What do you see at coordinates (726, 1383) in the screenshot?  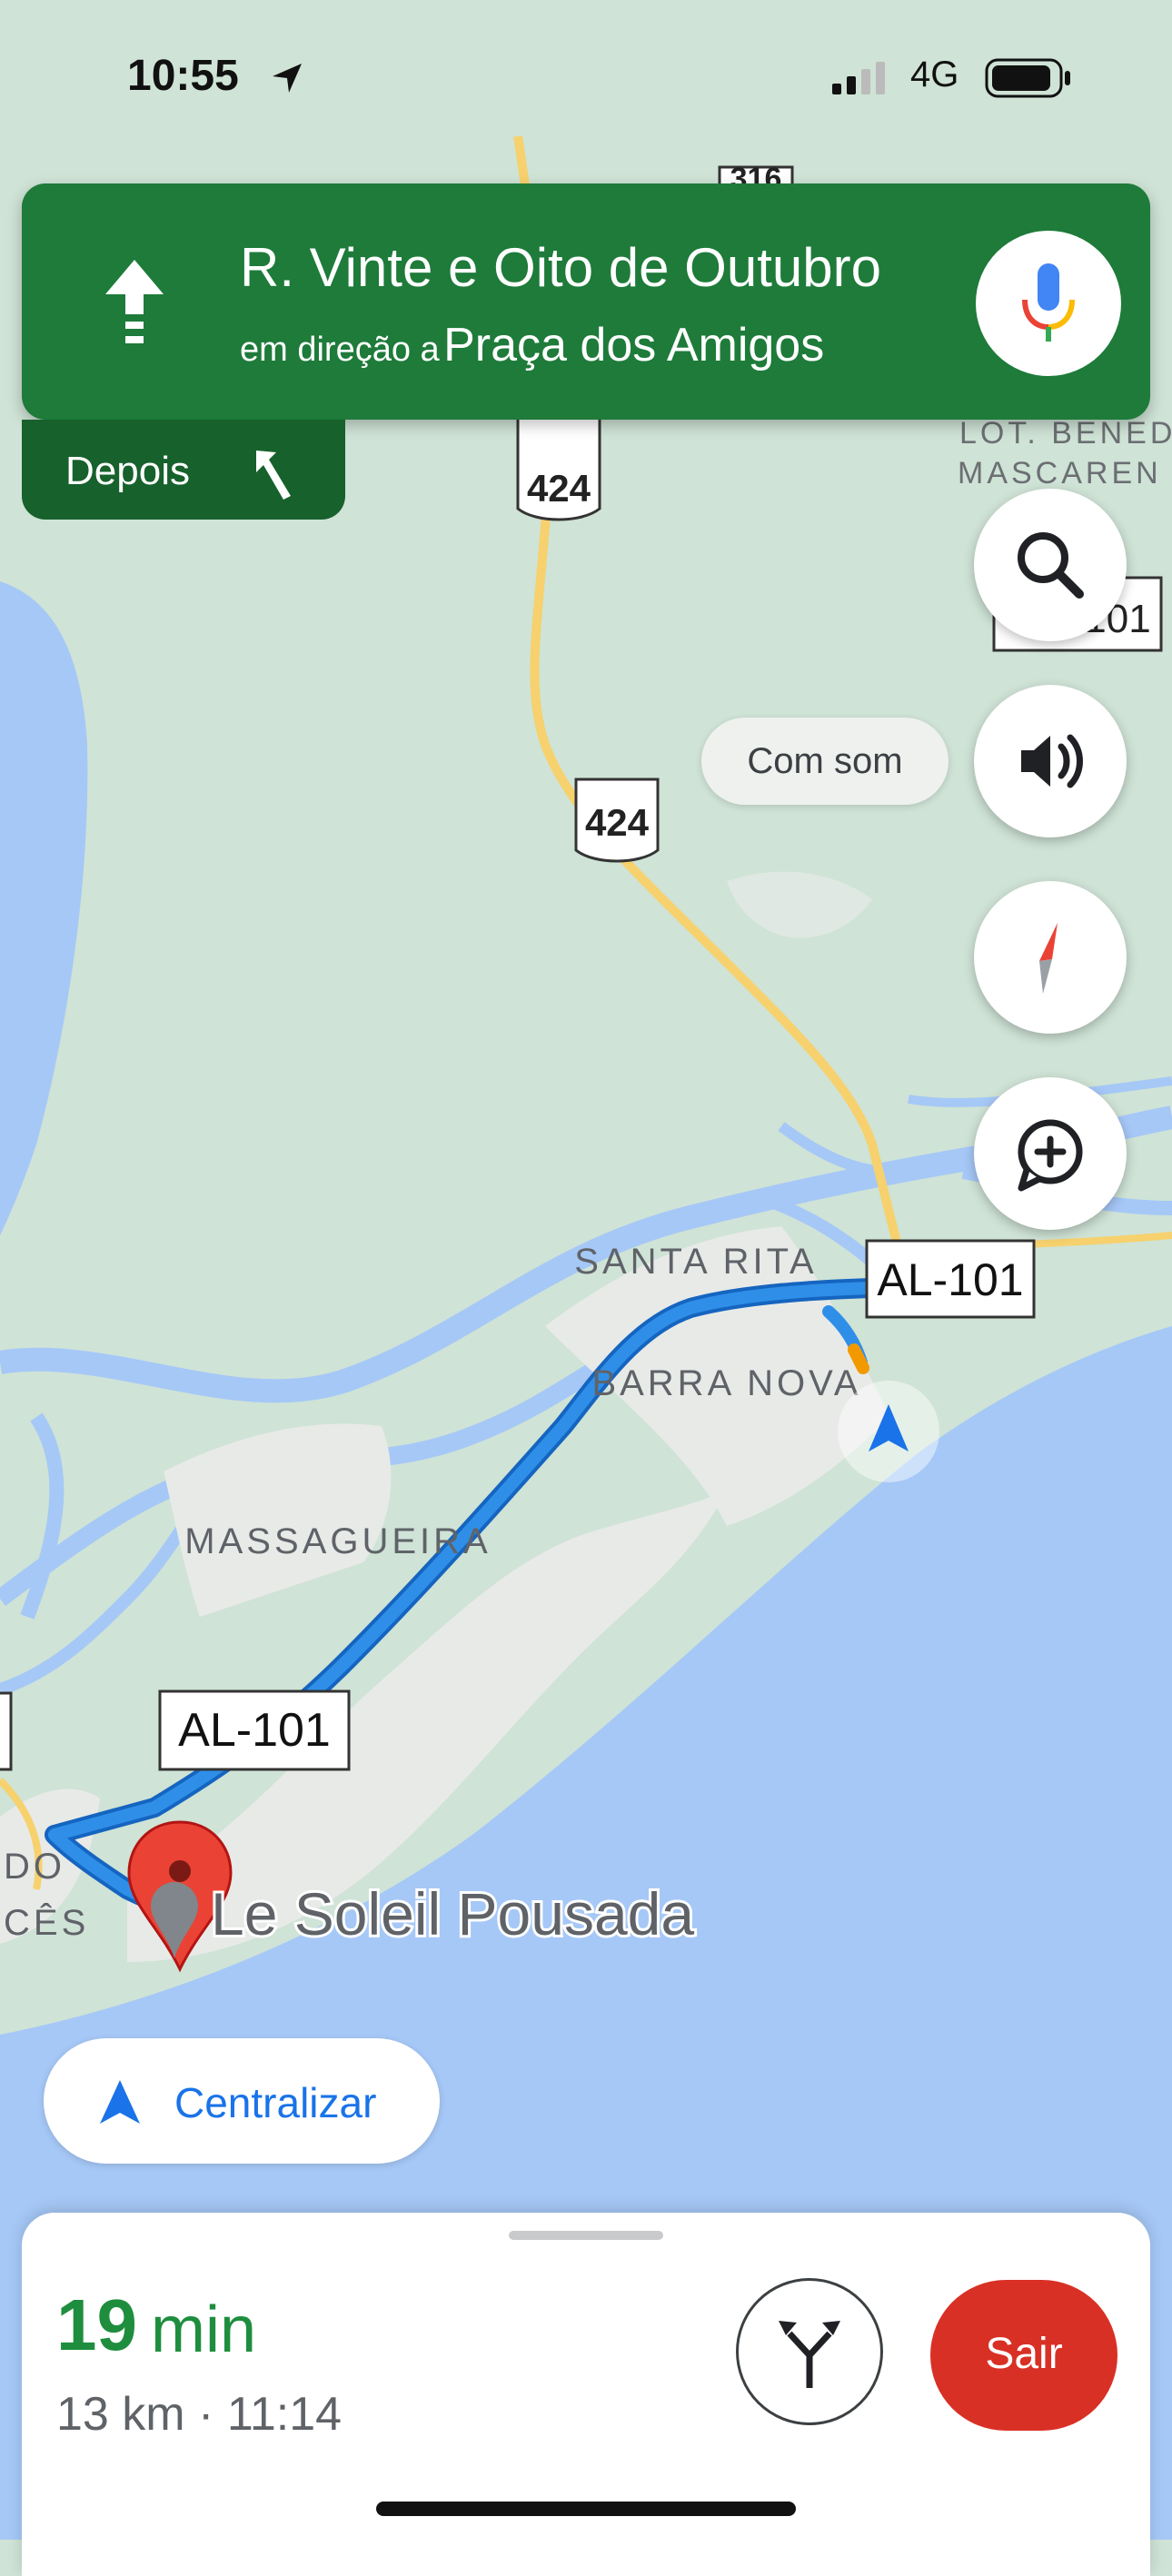 I see `place-label: BARRA NOVA` at bounding box center [726, 1383].